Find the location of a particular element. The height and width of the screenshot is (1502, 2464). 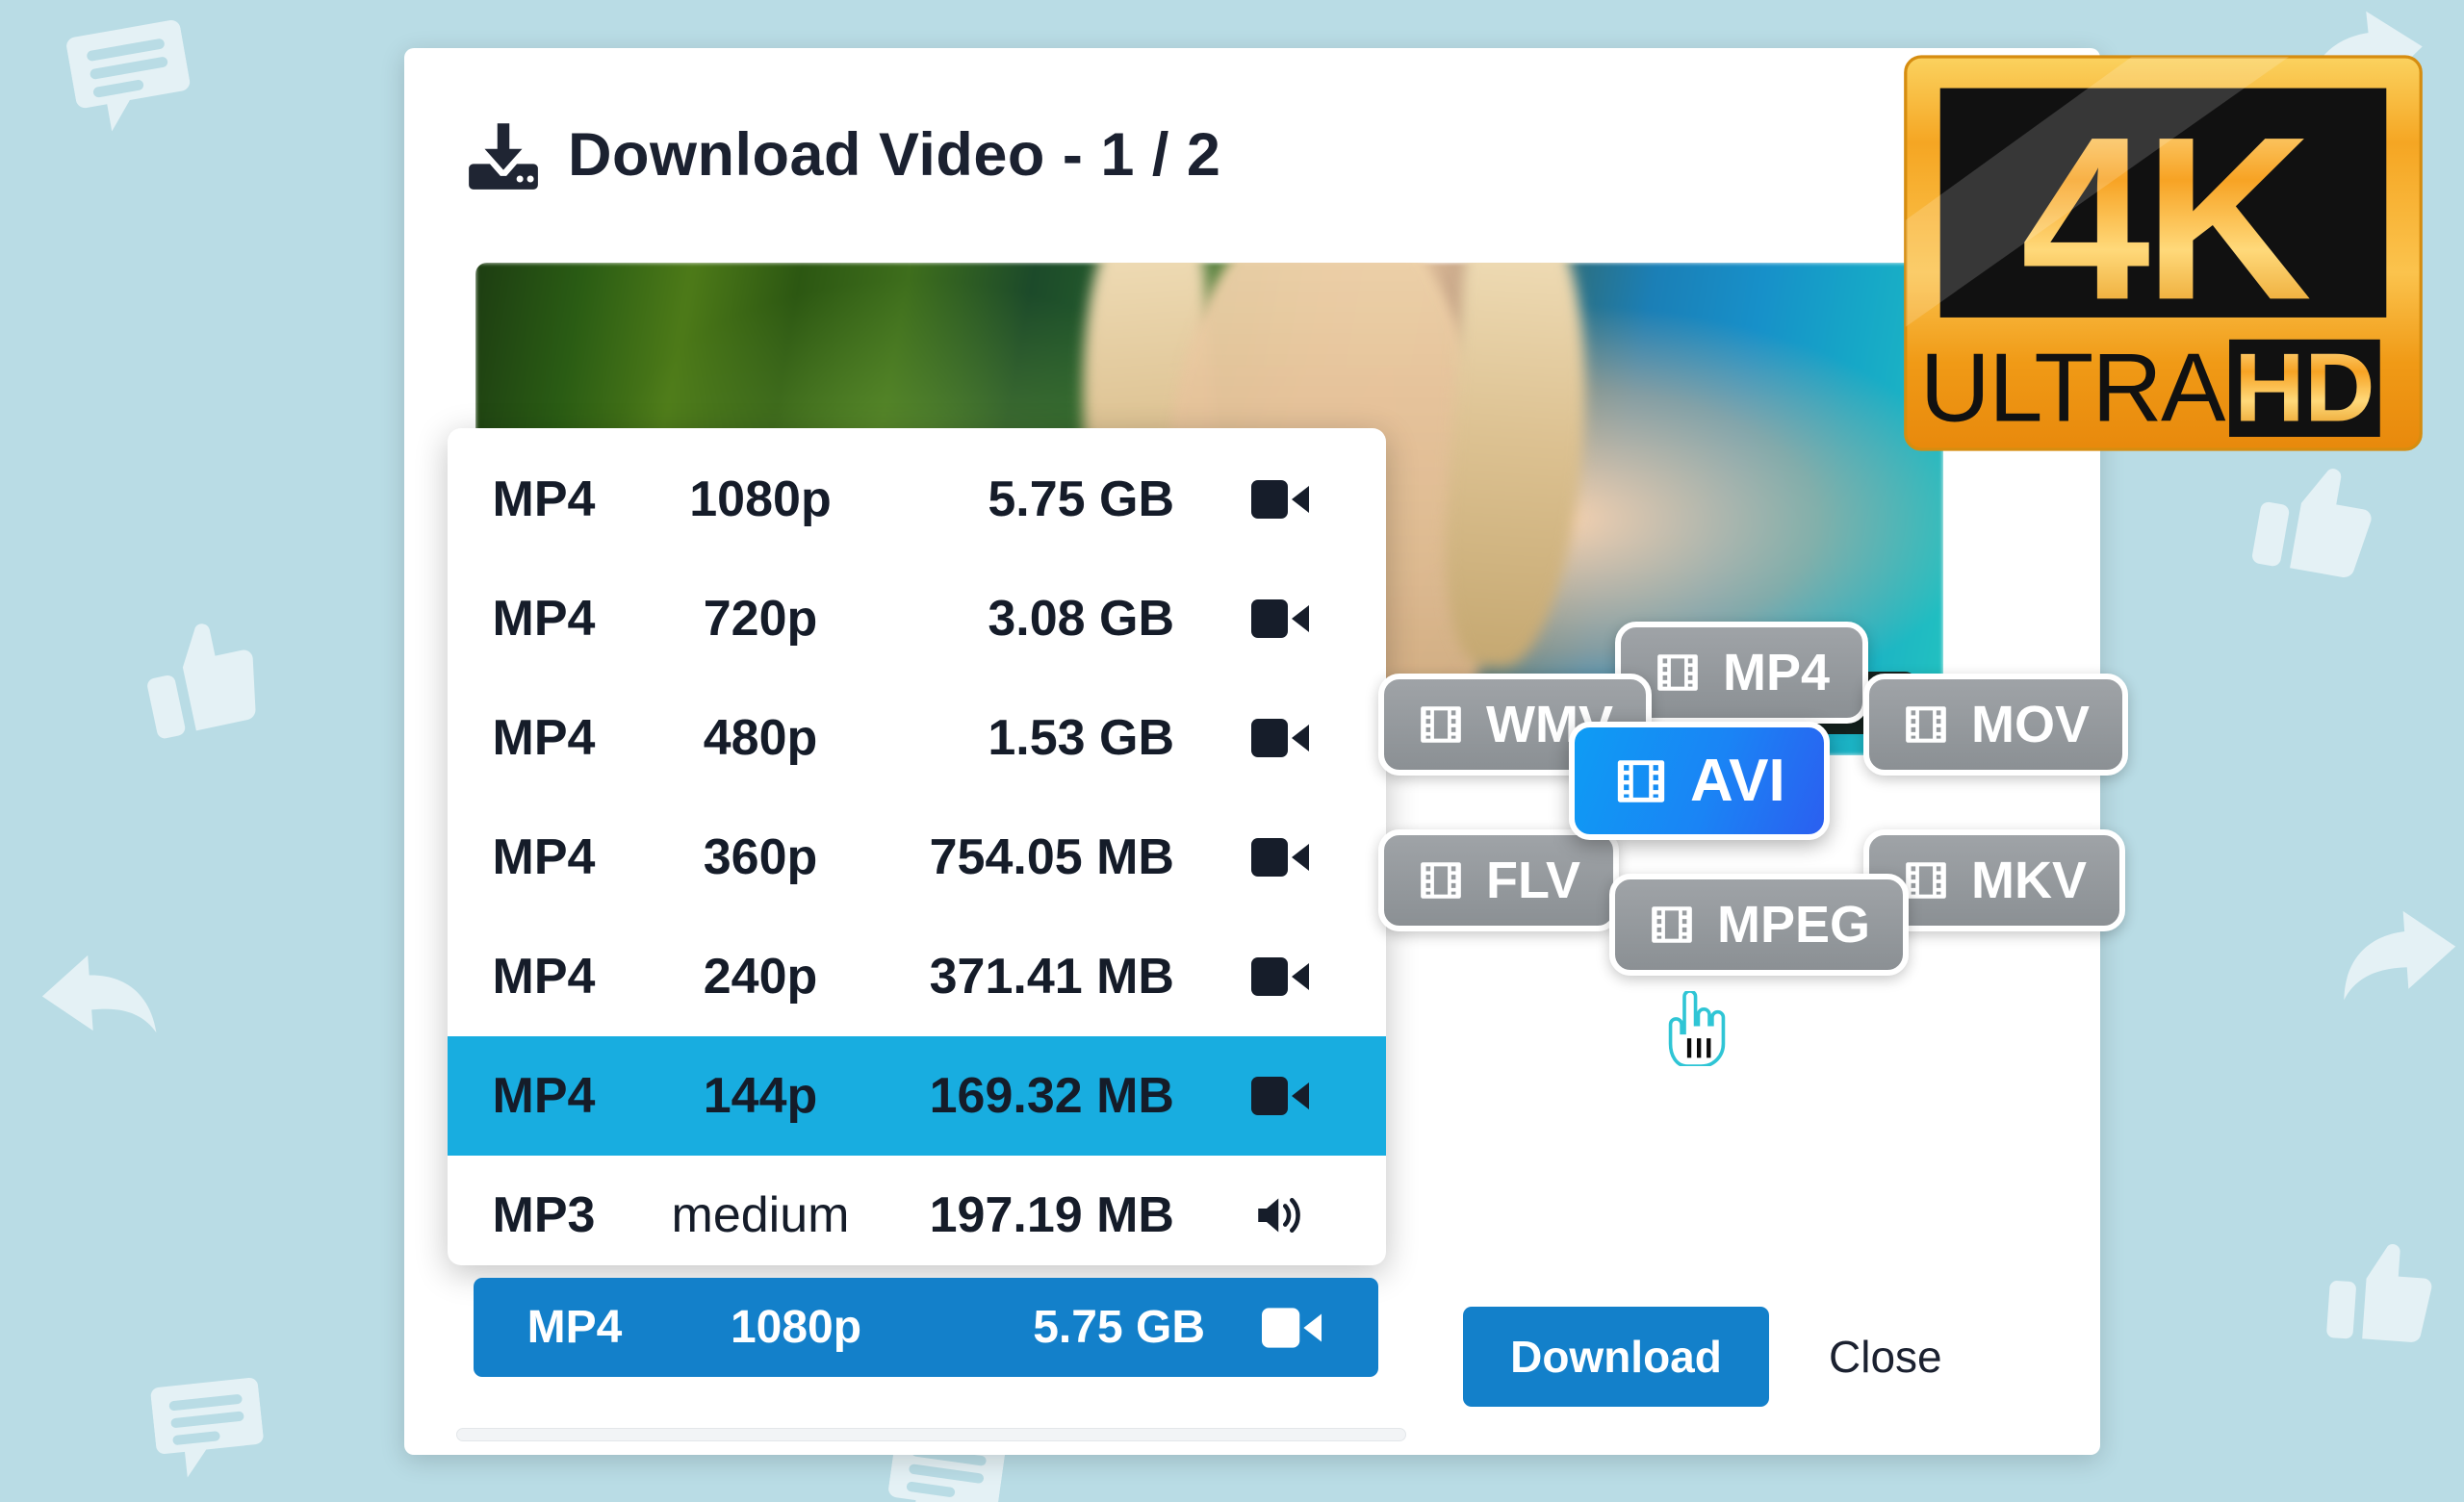

format-chip-flv: FLV is located at coordinates (1498, 880).